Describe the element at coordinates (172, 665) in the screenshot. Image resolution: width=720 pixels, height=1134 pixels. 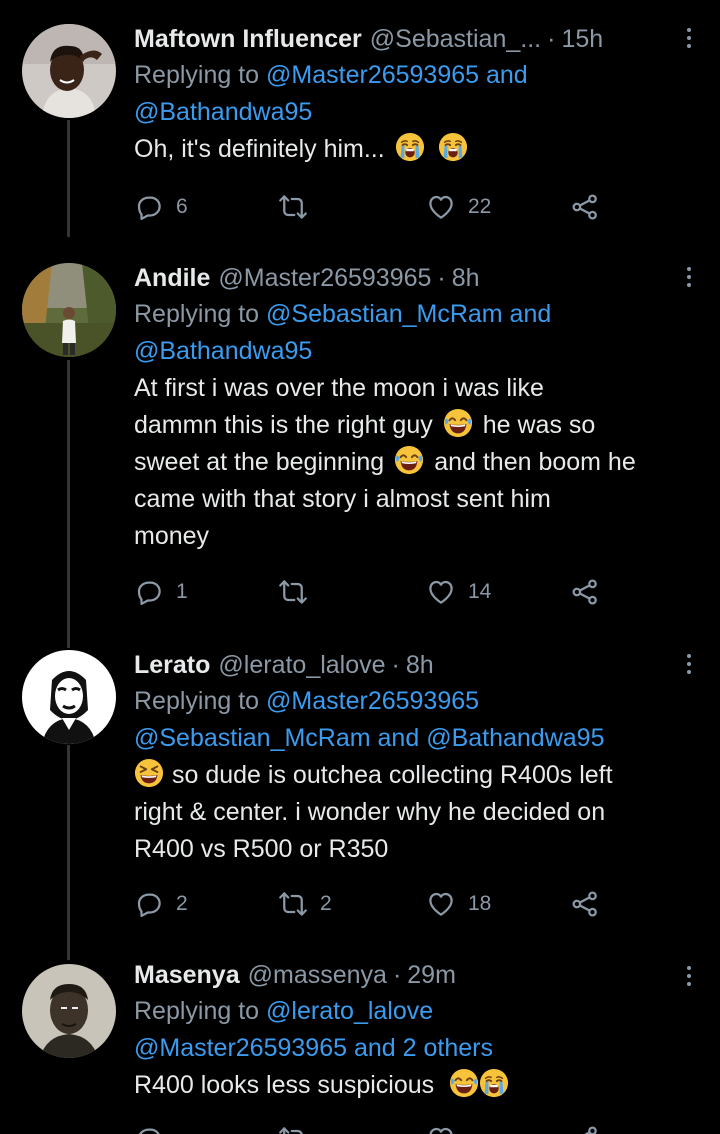
I see `author-name: Lerato` at that location.